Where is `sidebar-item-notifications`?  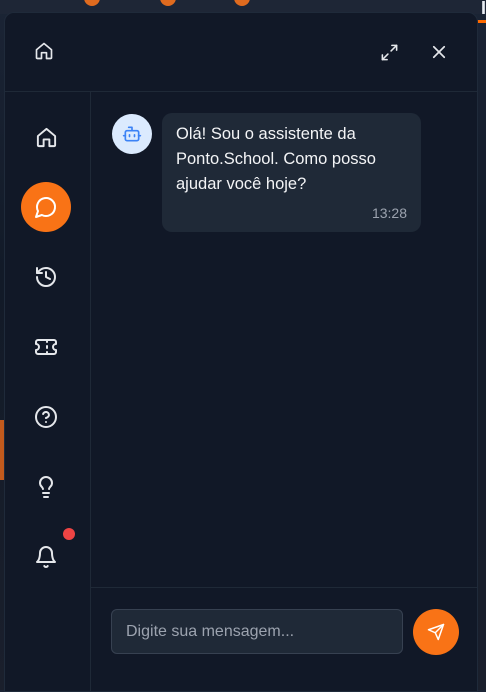 sidebar-item-notifications is located at coordinates (46, 557).